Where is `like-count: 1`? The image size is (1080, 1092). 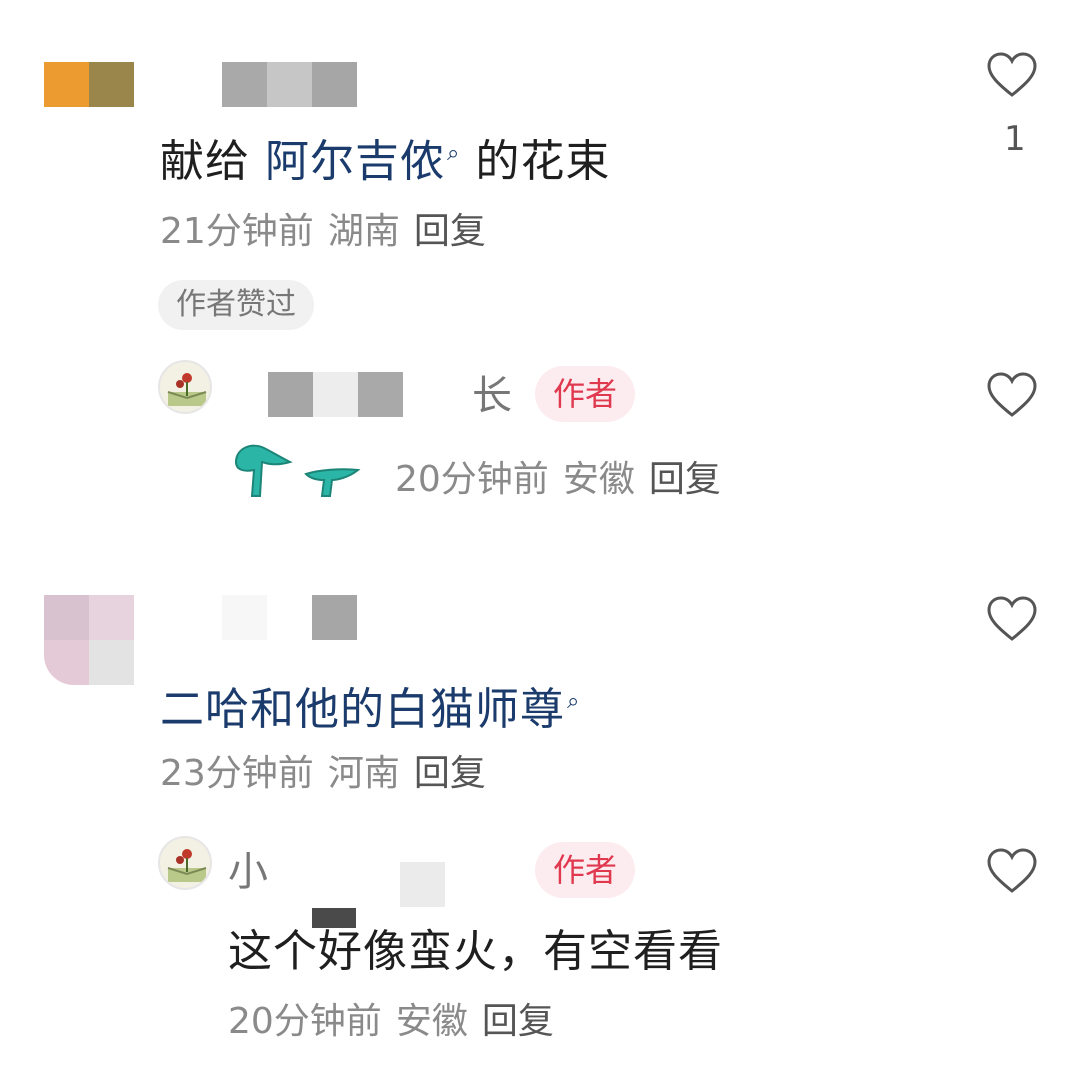
like-count: 1 is located at coordinates (1015, 139).